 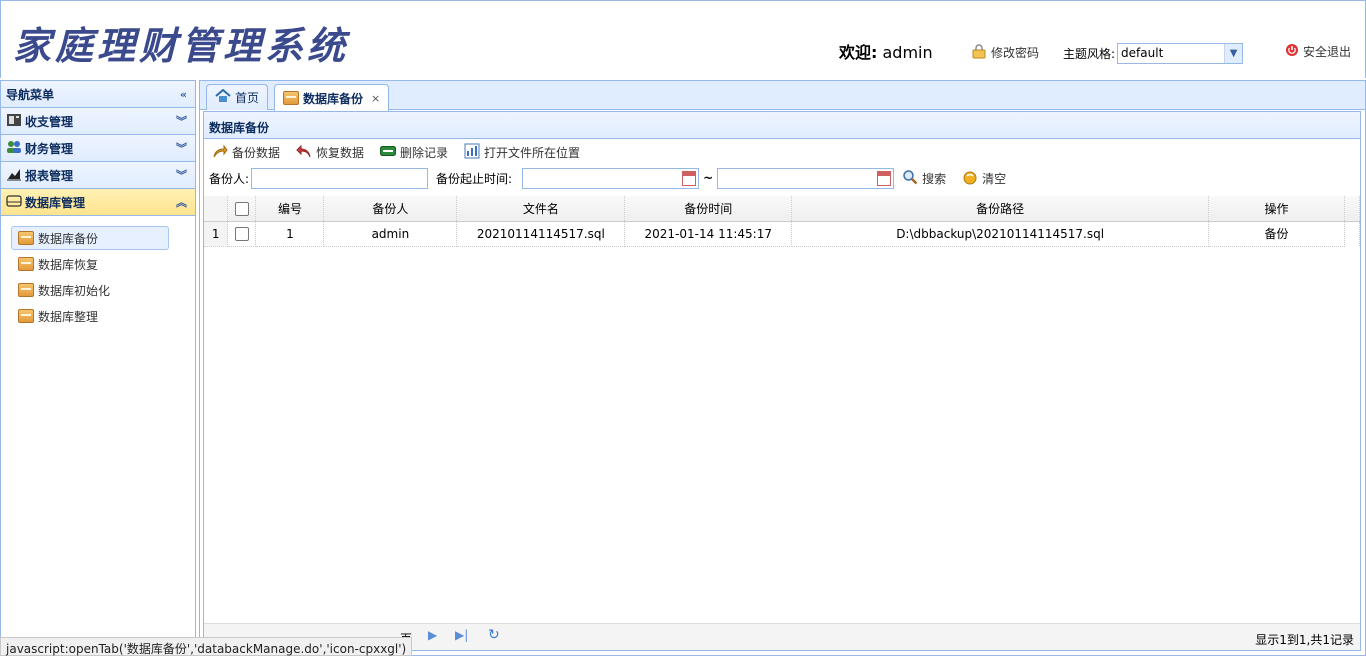 I want to click on sidebar-group-reports: 报表管理 ︾, so click(x=98, y=175).